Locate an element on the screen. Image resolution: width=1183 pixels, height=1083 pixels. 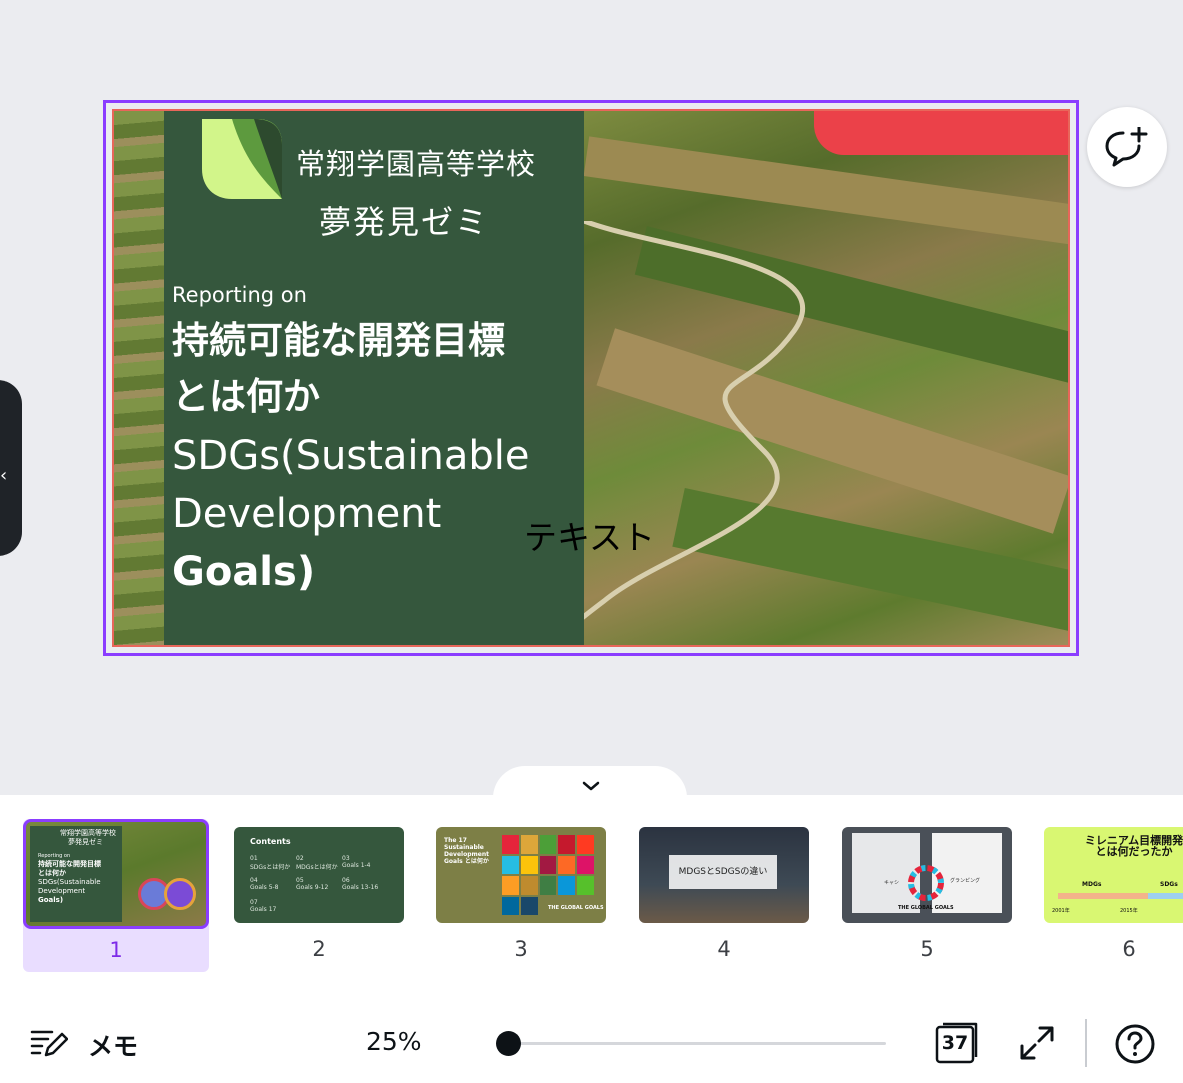
collaborator-avatar is located at coordinates (180, 894).